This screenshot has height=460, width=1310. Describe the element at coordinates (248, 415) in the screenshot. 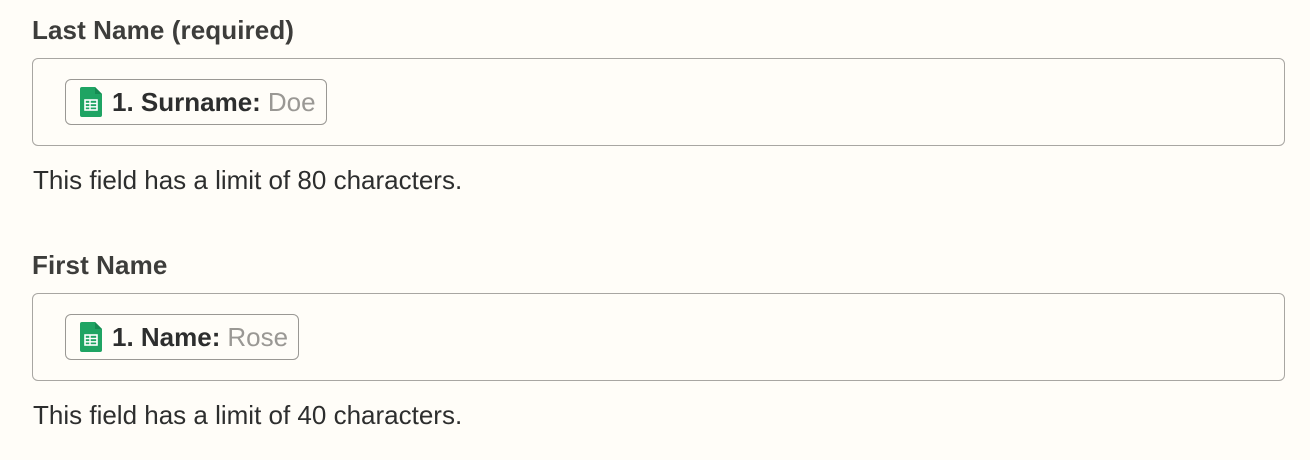

I see `first-name-help-text: This field has a limit of 40 characters.` at that location.